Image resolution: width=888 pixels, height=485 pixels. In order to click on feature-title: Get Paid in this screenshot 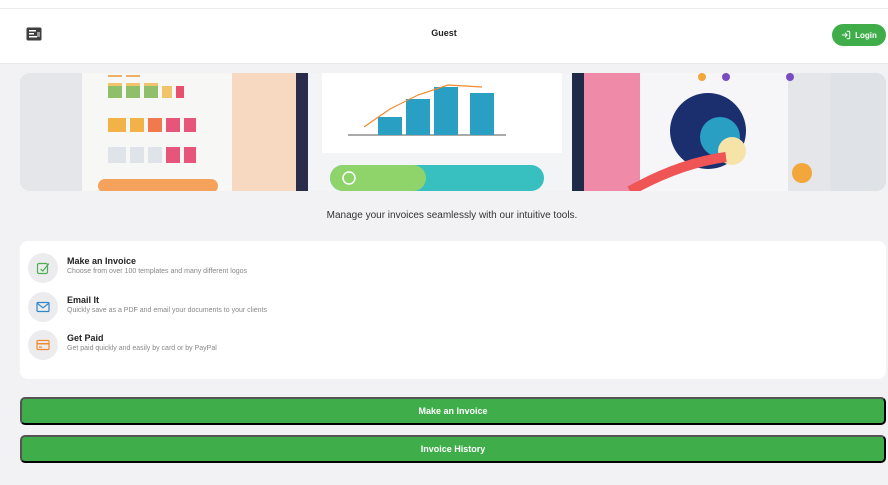, I will do `click(85, 338)`.